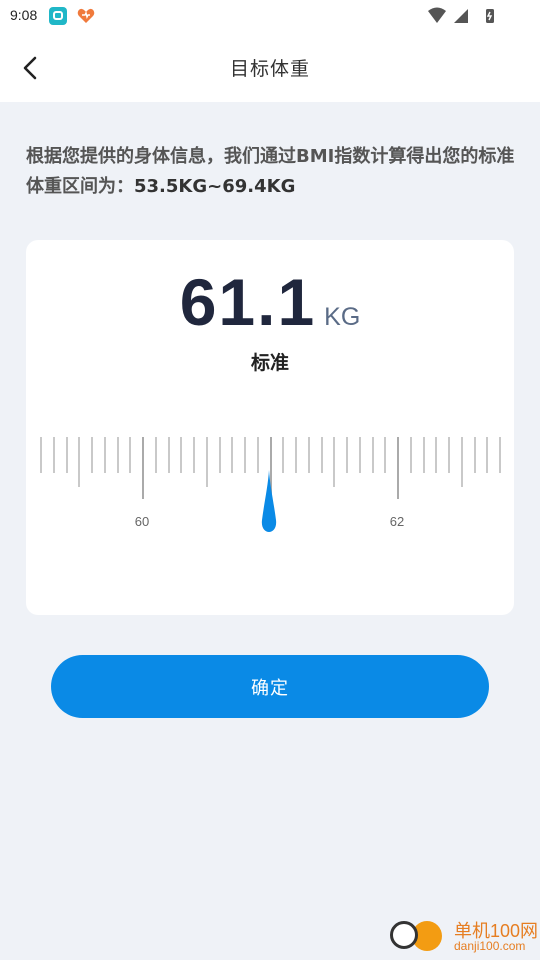 This screenshot has width=540, height=960. I want to click on weight-unit: KG, so click(342, 317).